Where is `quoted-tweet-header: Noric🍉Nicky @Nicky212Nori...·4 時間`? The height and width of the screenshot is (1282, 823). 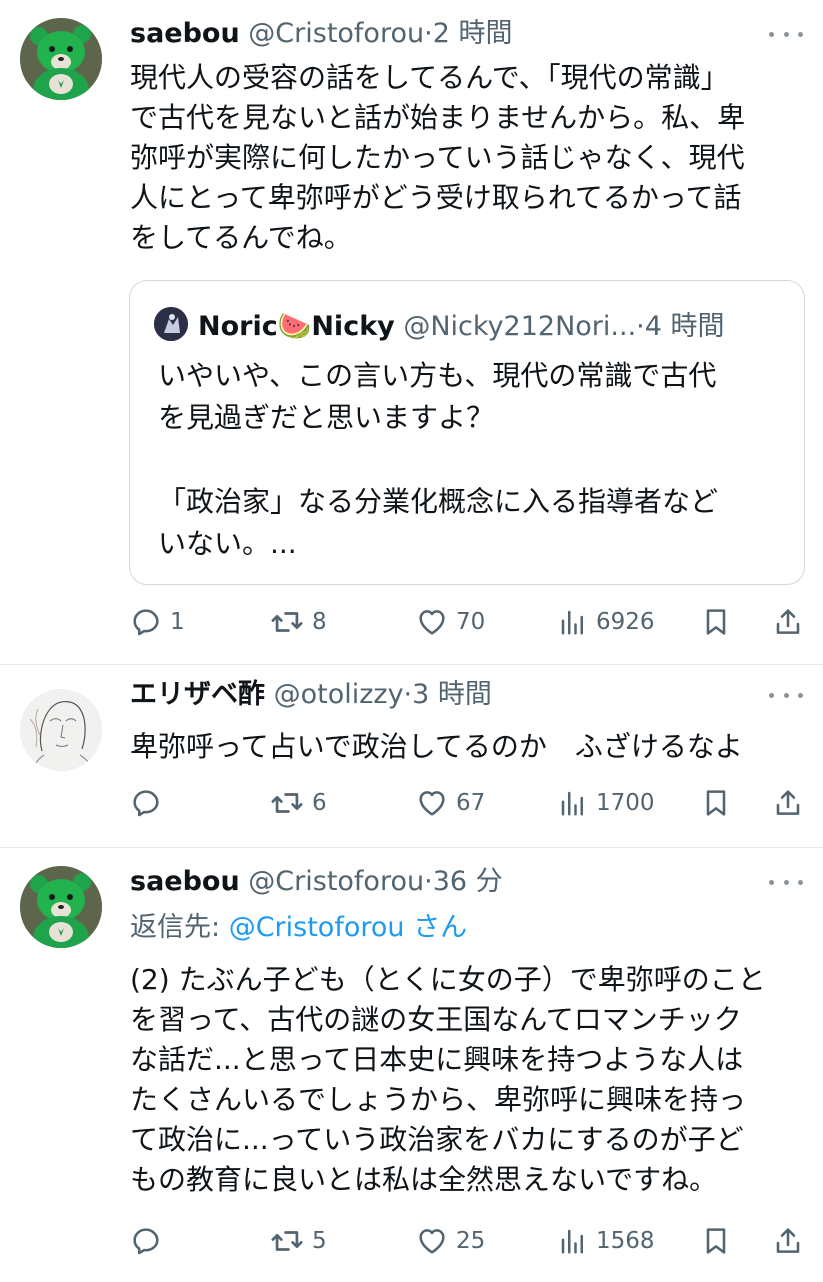
quoted-tweet-header: Noric🍉Nicky @Nicky212Nori...·4 時間 is located at coordinates (439, 326).